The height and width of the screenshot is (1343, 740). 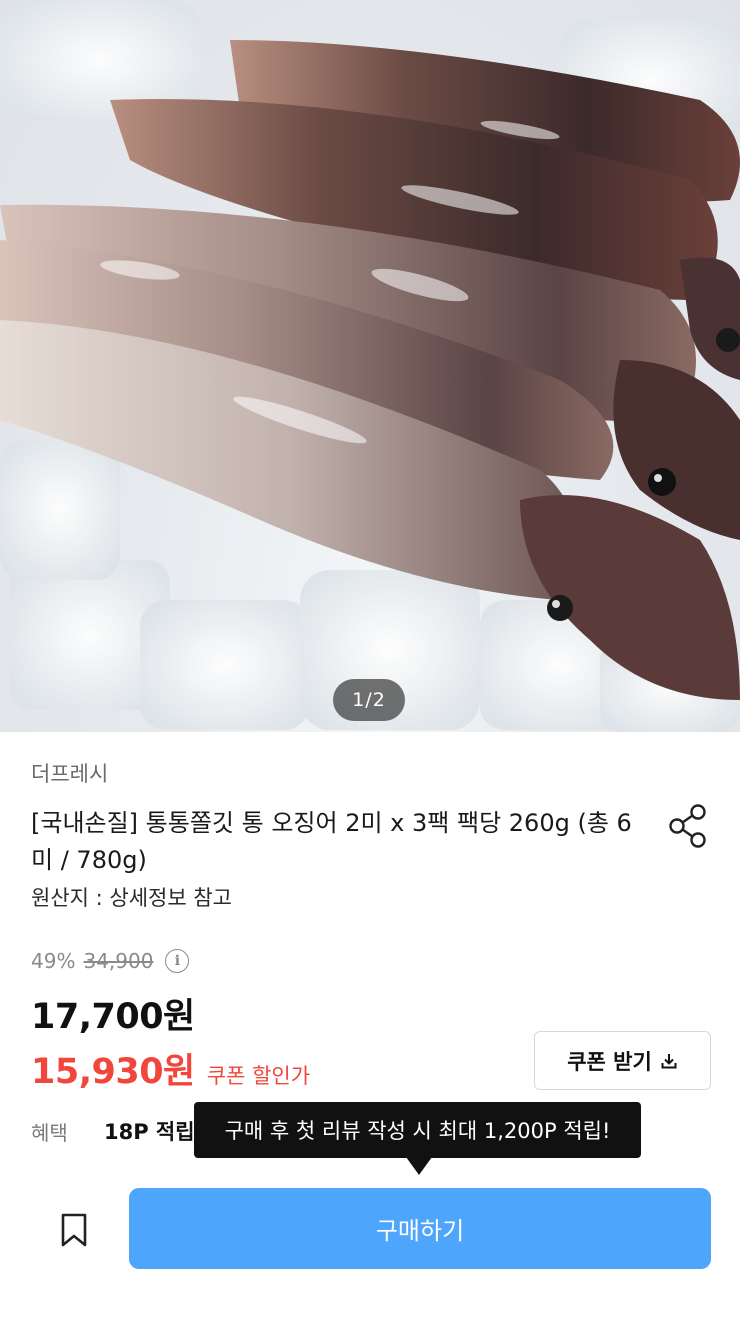 What do you see at coordinates (69, 773) in the screenshot?
I see `brand-name: 더프레시` at bounding box center [69, 773].